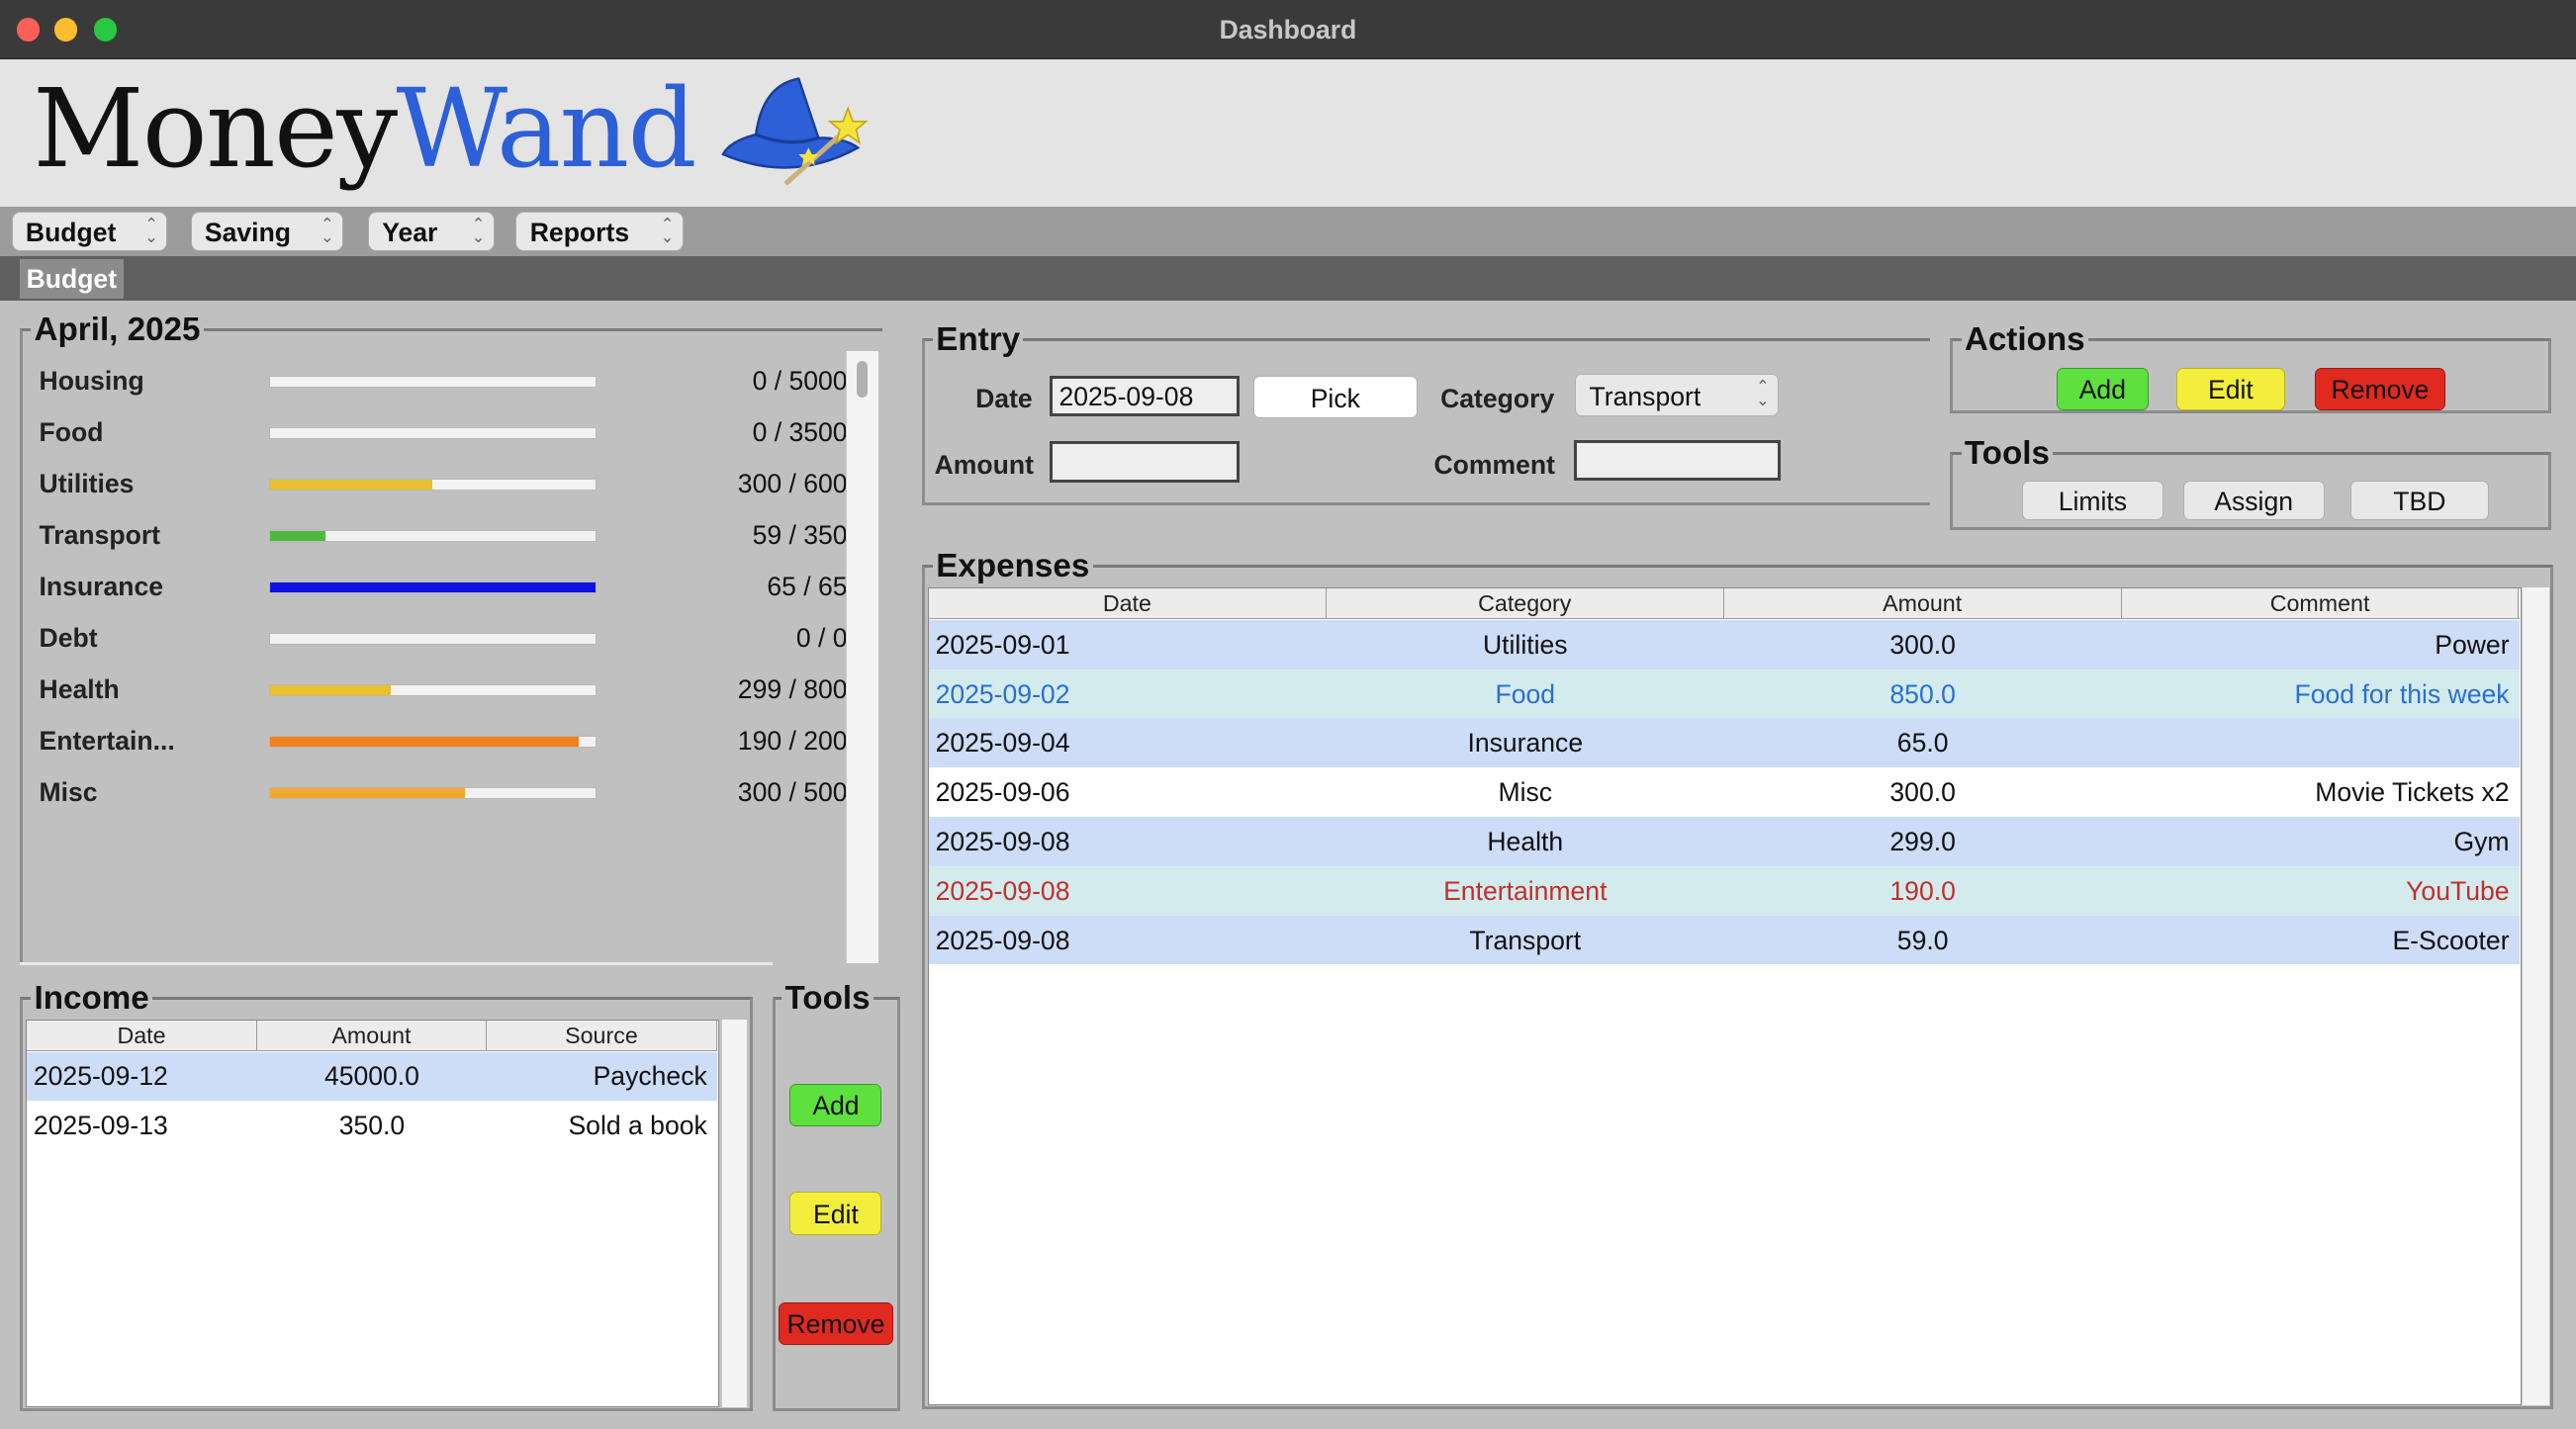  Describe the element at coordinates (978, 341) in the screenshot. I see `entry-title: Entry` at that location.